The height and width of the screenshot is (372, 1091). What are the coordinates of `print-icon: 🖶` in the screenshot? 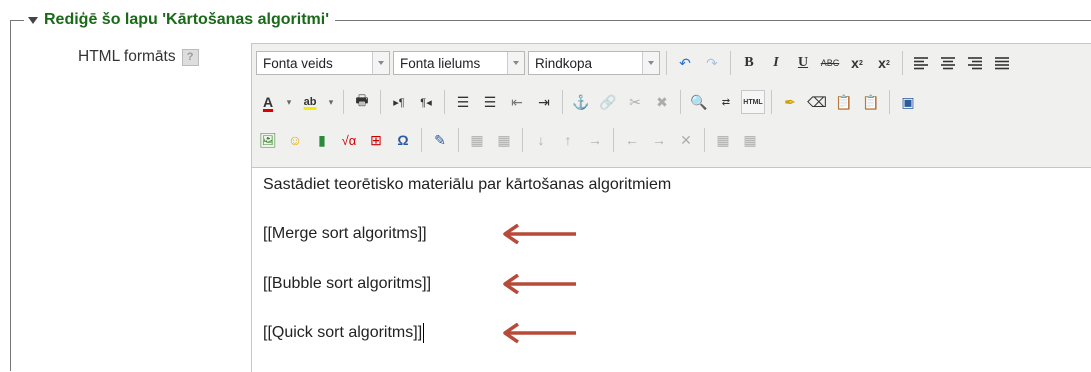 It's located at (362, 102).